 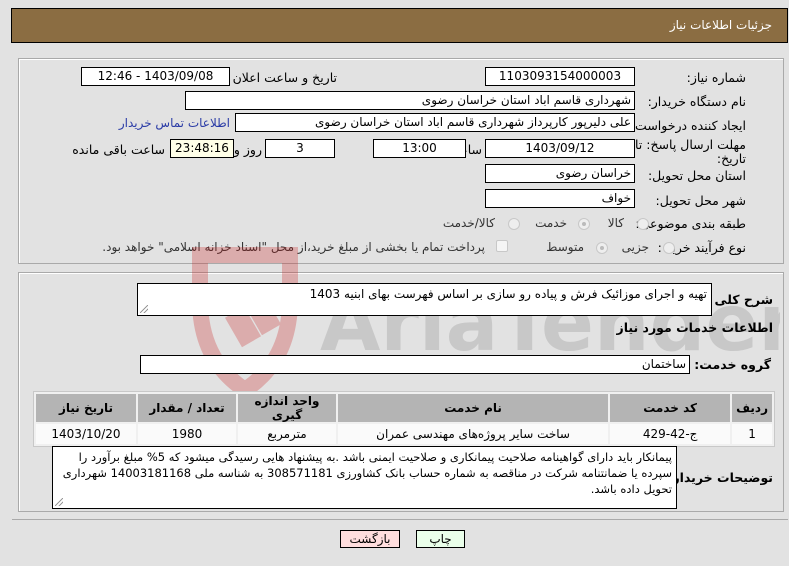 I want to click on remaining-time-label: ساعت باقی مانده, so click(x=118, y=149).